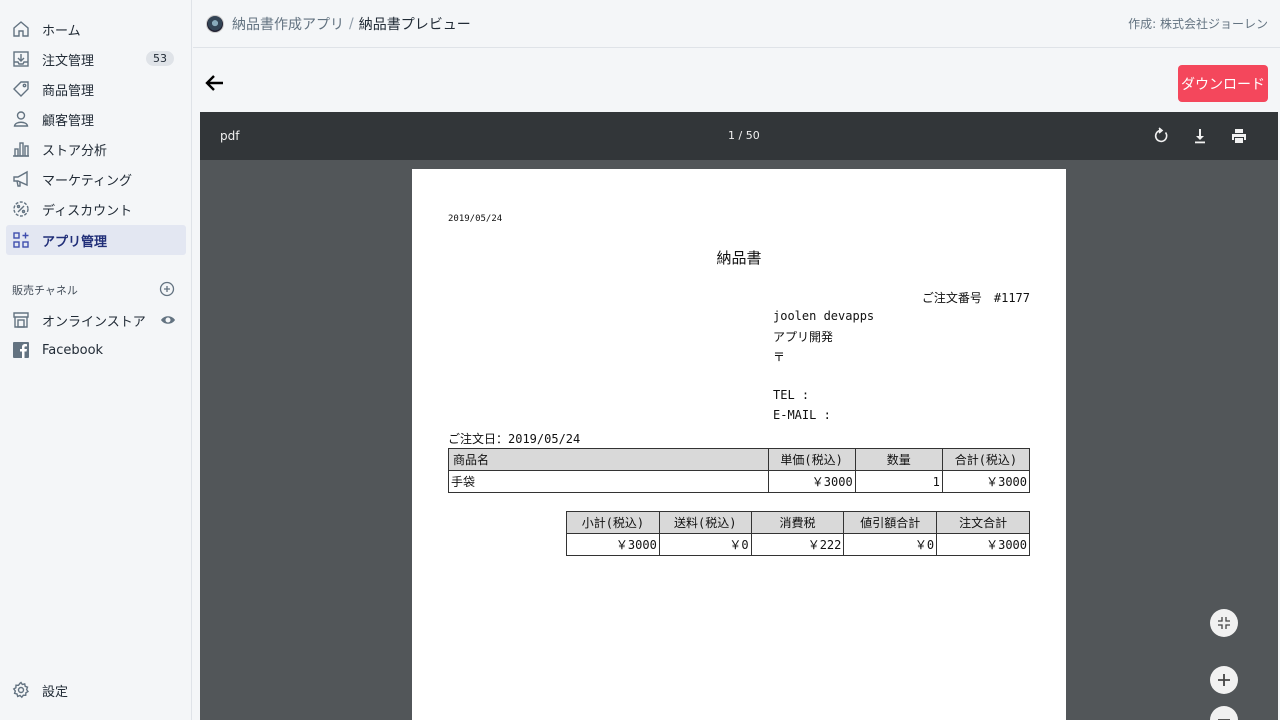 Image resolution: width=1280 pixels, height=720 pixels. What do you see at coordinates (608, 481) in the screenshot?
I see `table-cell: 手袋` at bounding box center [608, 481].